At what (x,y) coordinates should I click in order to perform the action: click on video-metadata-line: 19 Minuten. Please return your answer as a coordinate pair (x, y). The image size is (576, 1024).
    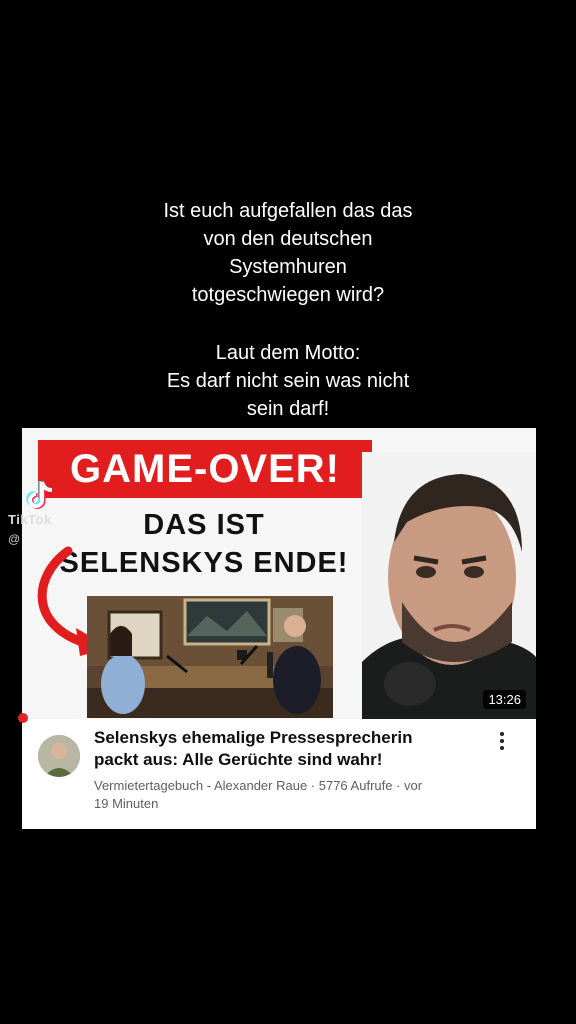
    Looking at the image, I should click on (126, 803).